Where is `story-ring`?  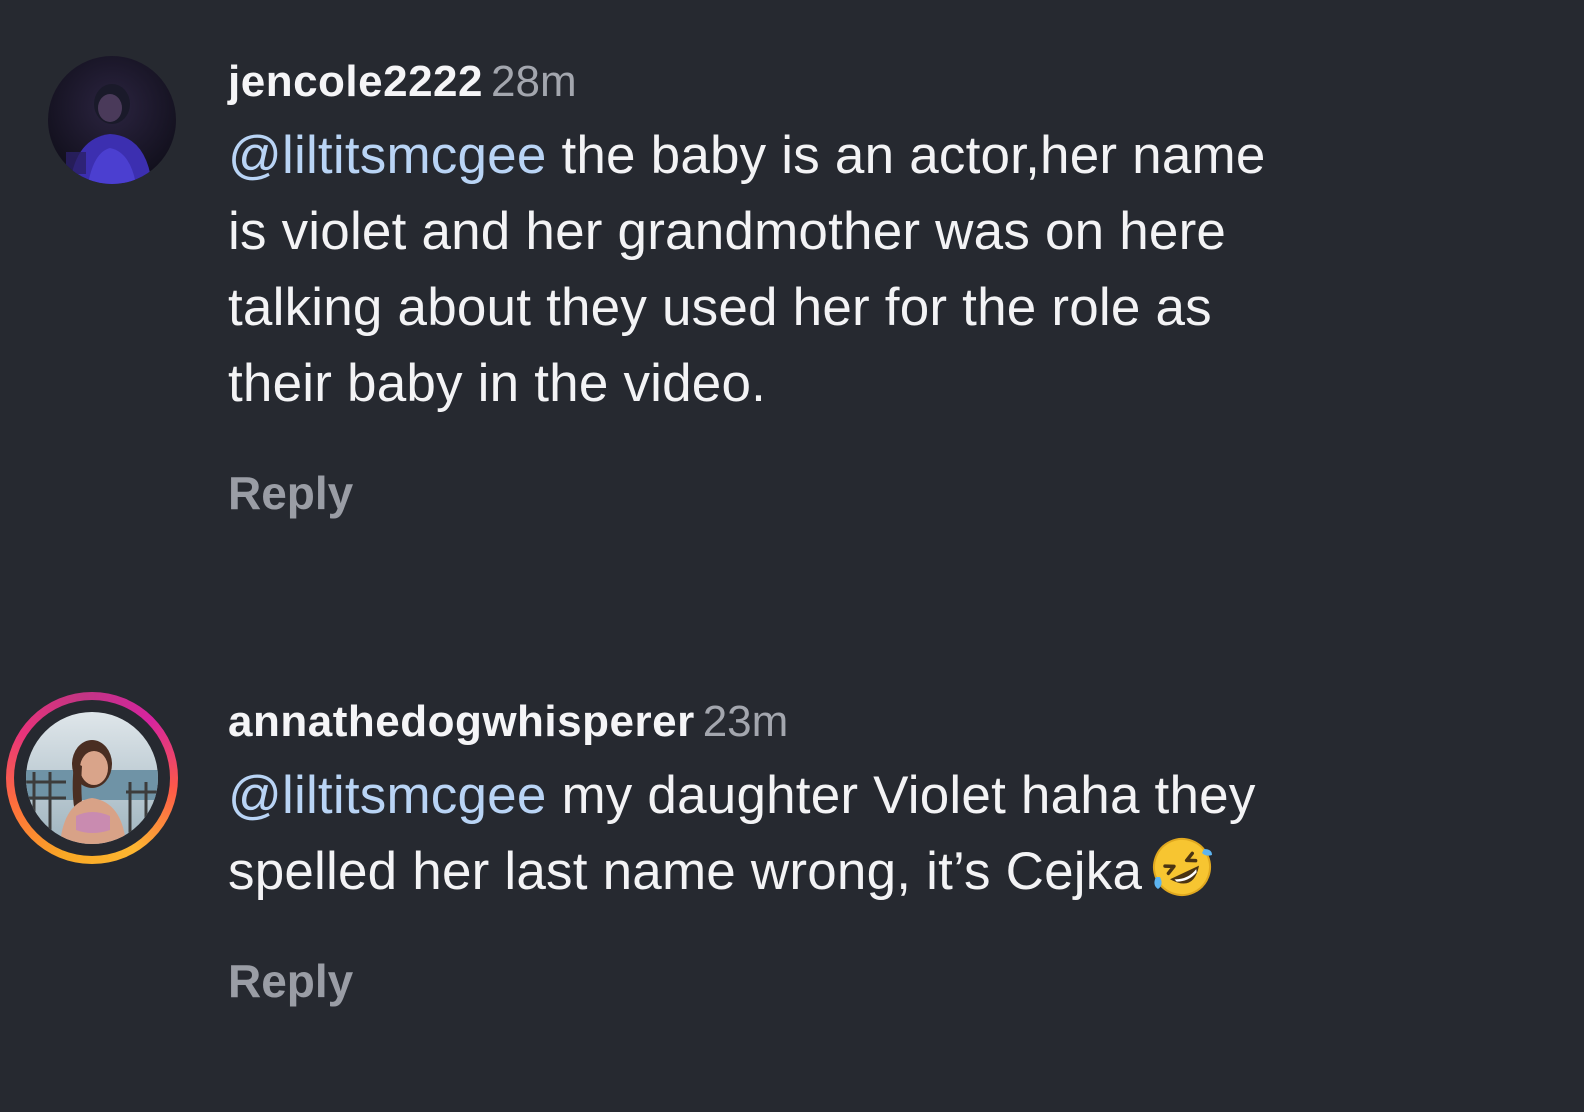 story-ring is located at coordinates (92, 778).